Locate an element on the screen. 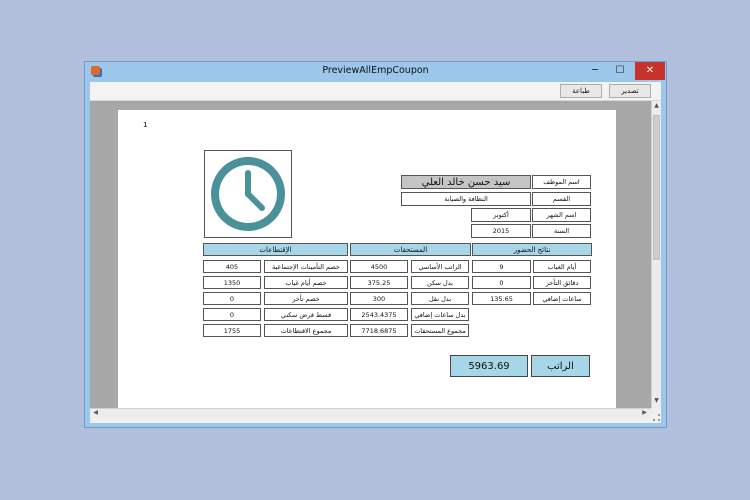 The width and height of the screenshot is (750, 500). maximize-button: ☐ is located at coordinates (620, 71).